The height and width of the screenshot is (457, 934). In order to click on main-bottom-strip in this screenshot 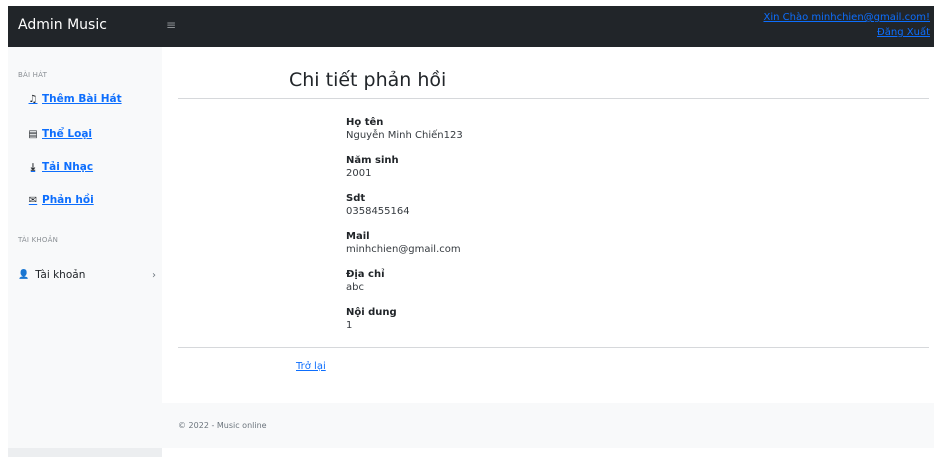, I will do `click(548, 452)`.